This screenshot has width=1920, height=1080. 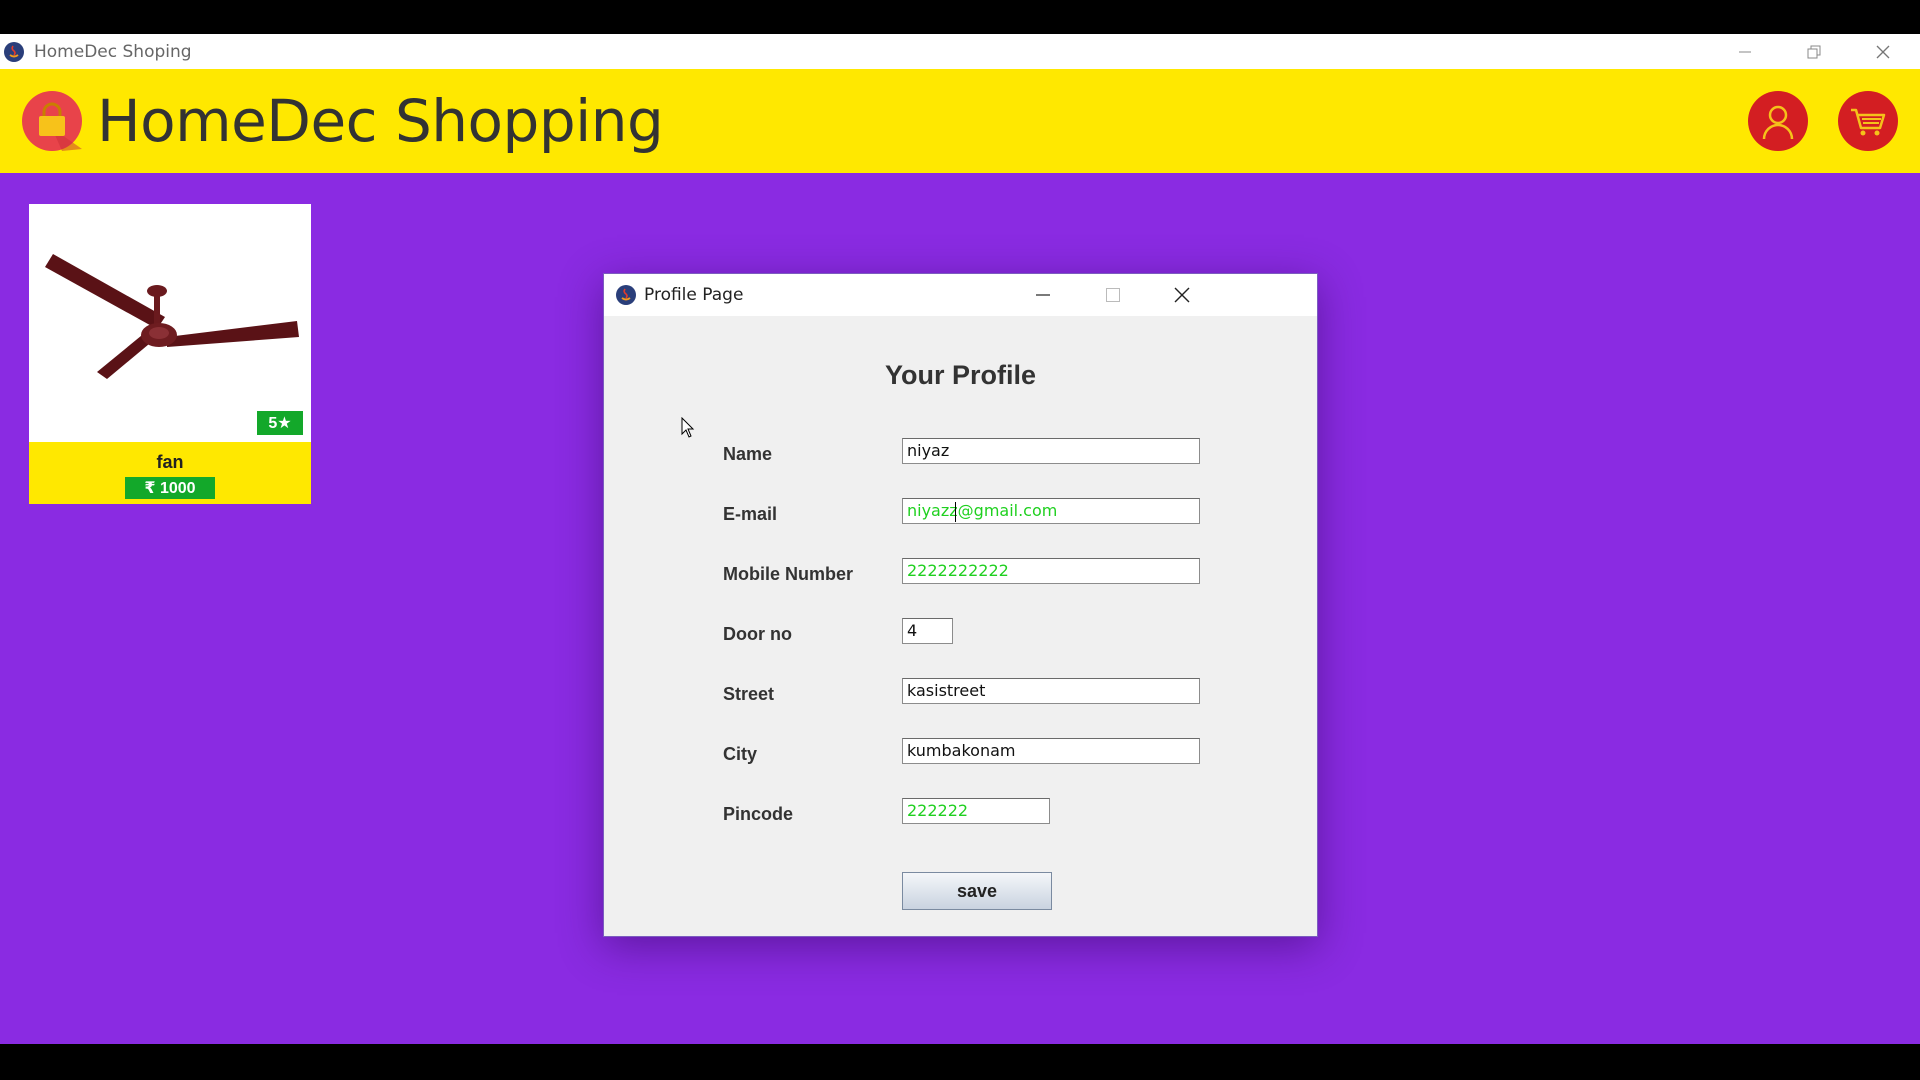 I want to click on window-restore-button, so click(x=1814, y=51).